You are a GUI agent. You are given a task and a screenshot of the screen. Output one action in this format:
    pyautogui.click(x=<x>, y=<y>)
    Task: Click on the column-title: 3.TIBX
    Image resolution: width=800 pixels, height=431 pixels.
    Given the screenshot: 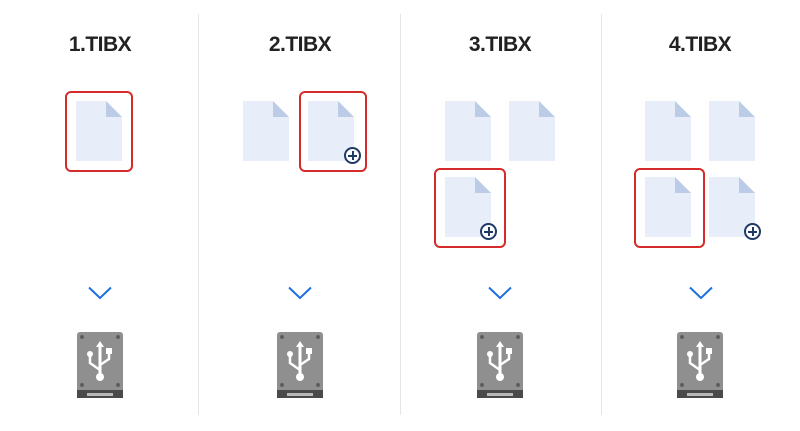 What is the action you would take?
    pyautogui.click(x=500, y=44)
    